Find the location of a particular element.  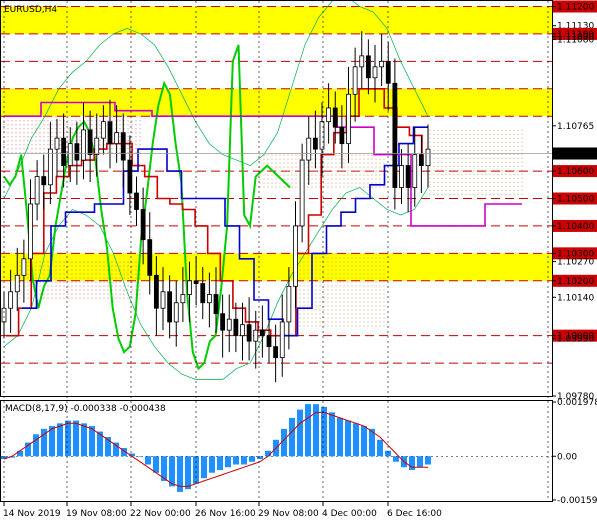

time-tick-label: 4 Dec 00:00 is located at coordinates (349, 514).